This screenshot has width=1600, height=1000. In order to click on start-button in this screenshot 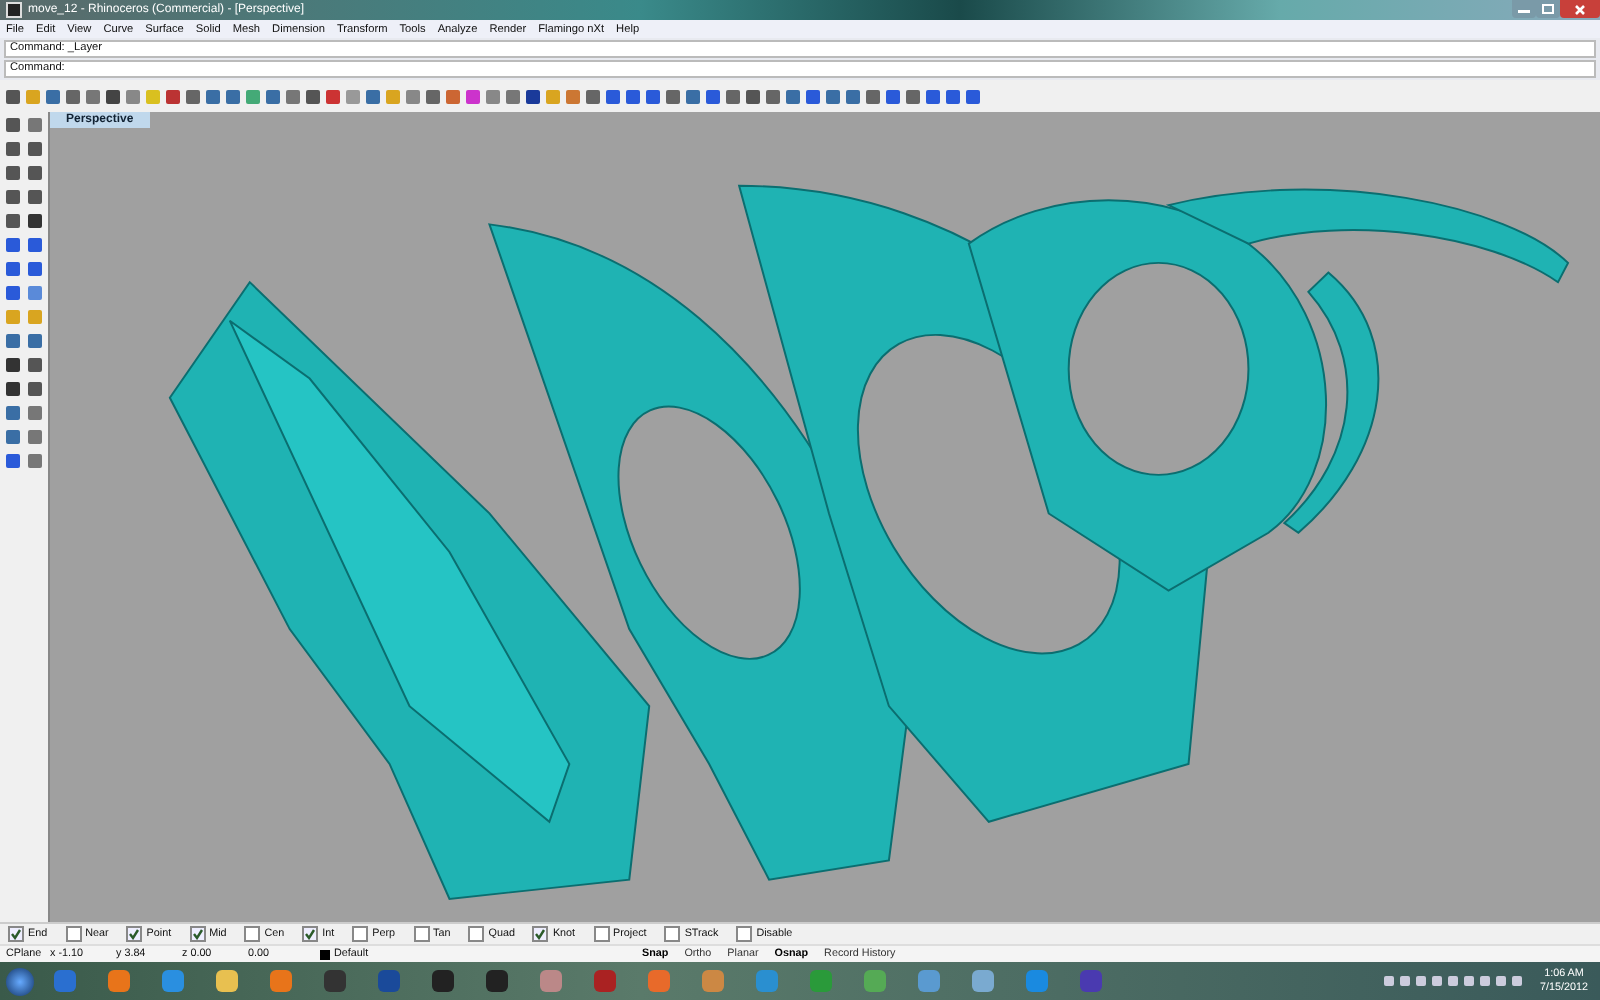, I will do `click(20, 981)`.